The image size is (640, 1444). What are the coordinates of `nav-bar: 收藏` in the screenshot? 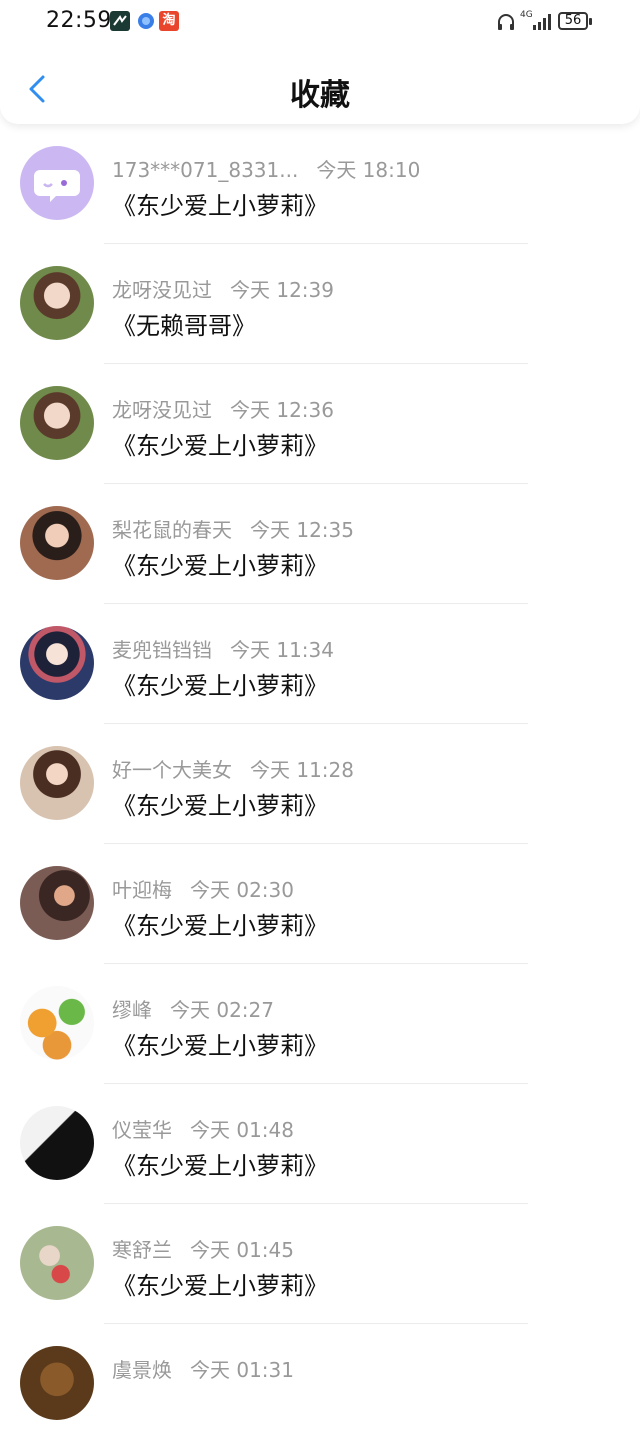 It's located at (320, 90).